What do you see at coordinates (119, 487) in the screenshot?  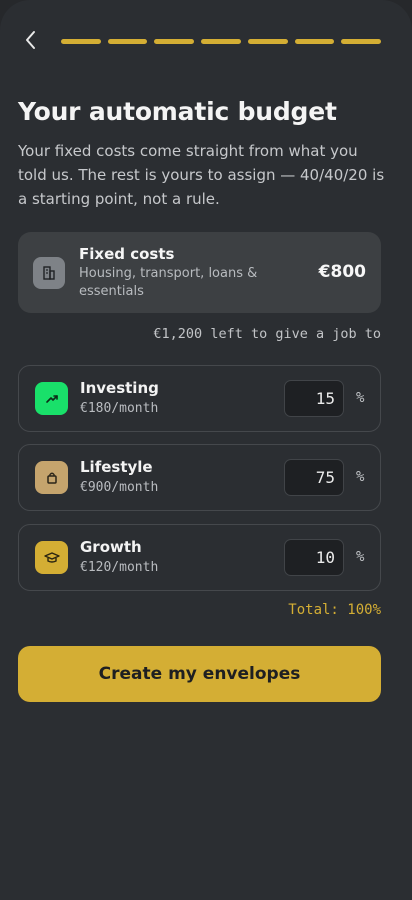 I see `envelope-monthly-amount: €900/month` at bounding box center [119, 487].